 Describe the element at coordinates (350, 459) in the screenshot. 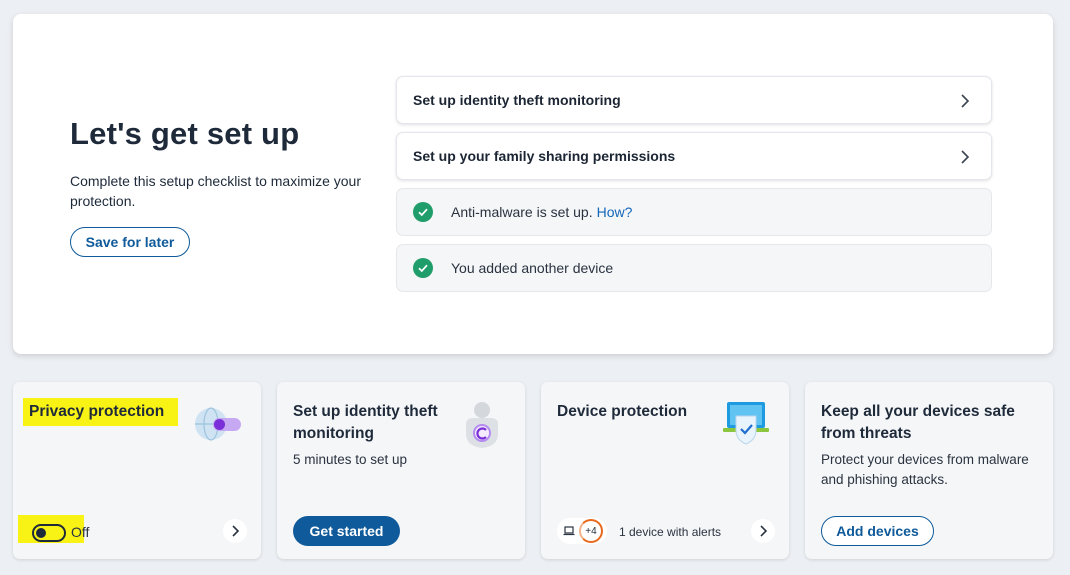

I see `tile-subtitle: 5 minutes to set up` at that location.